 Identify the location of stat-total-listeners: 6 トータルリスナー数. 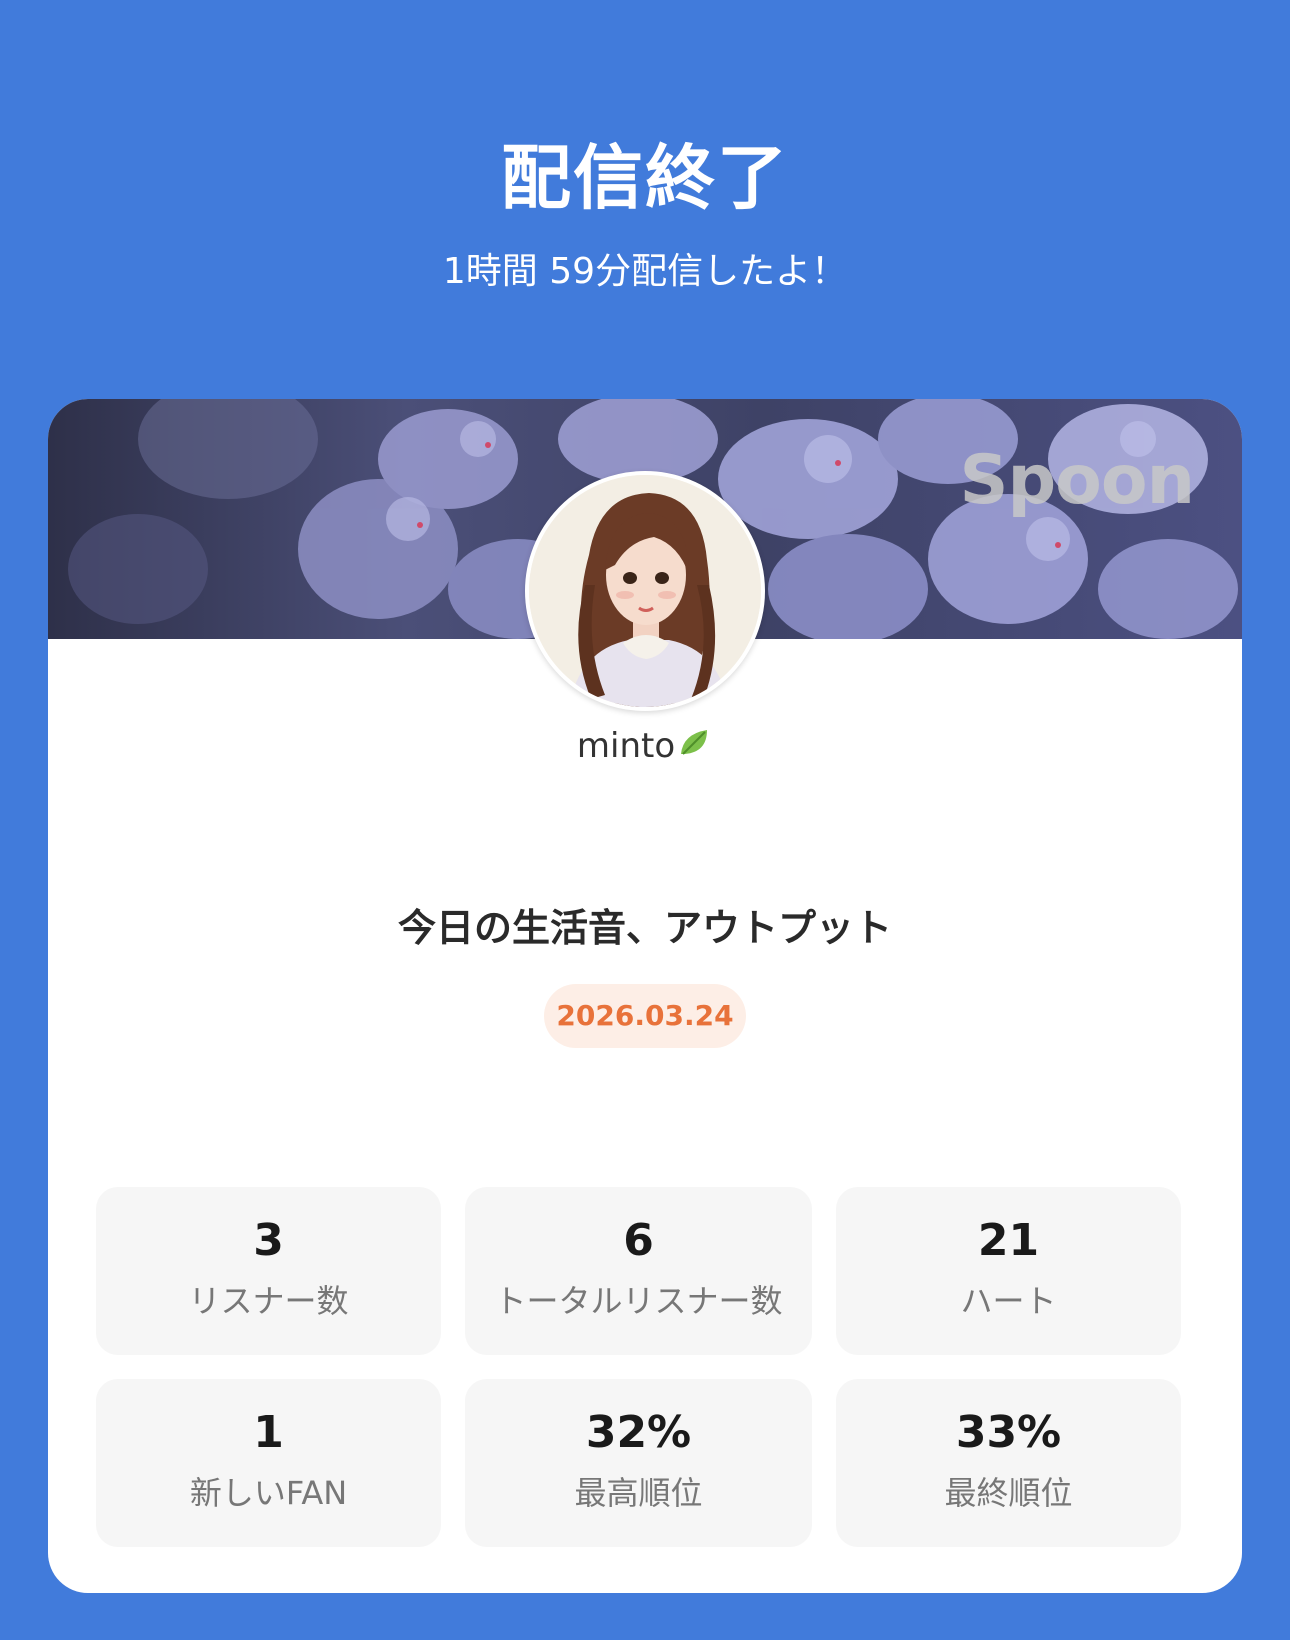
(638, 1271).